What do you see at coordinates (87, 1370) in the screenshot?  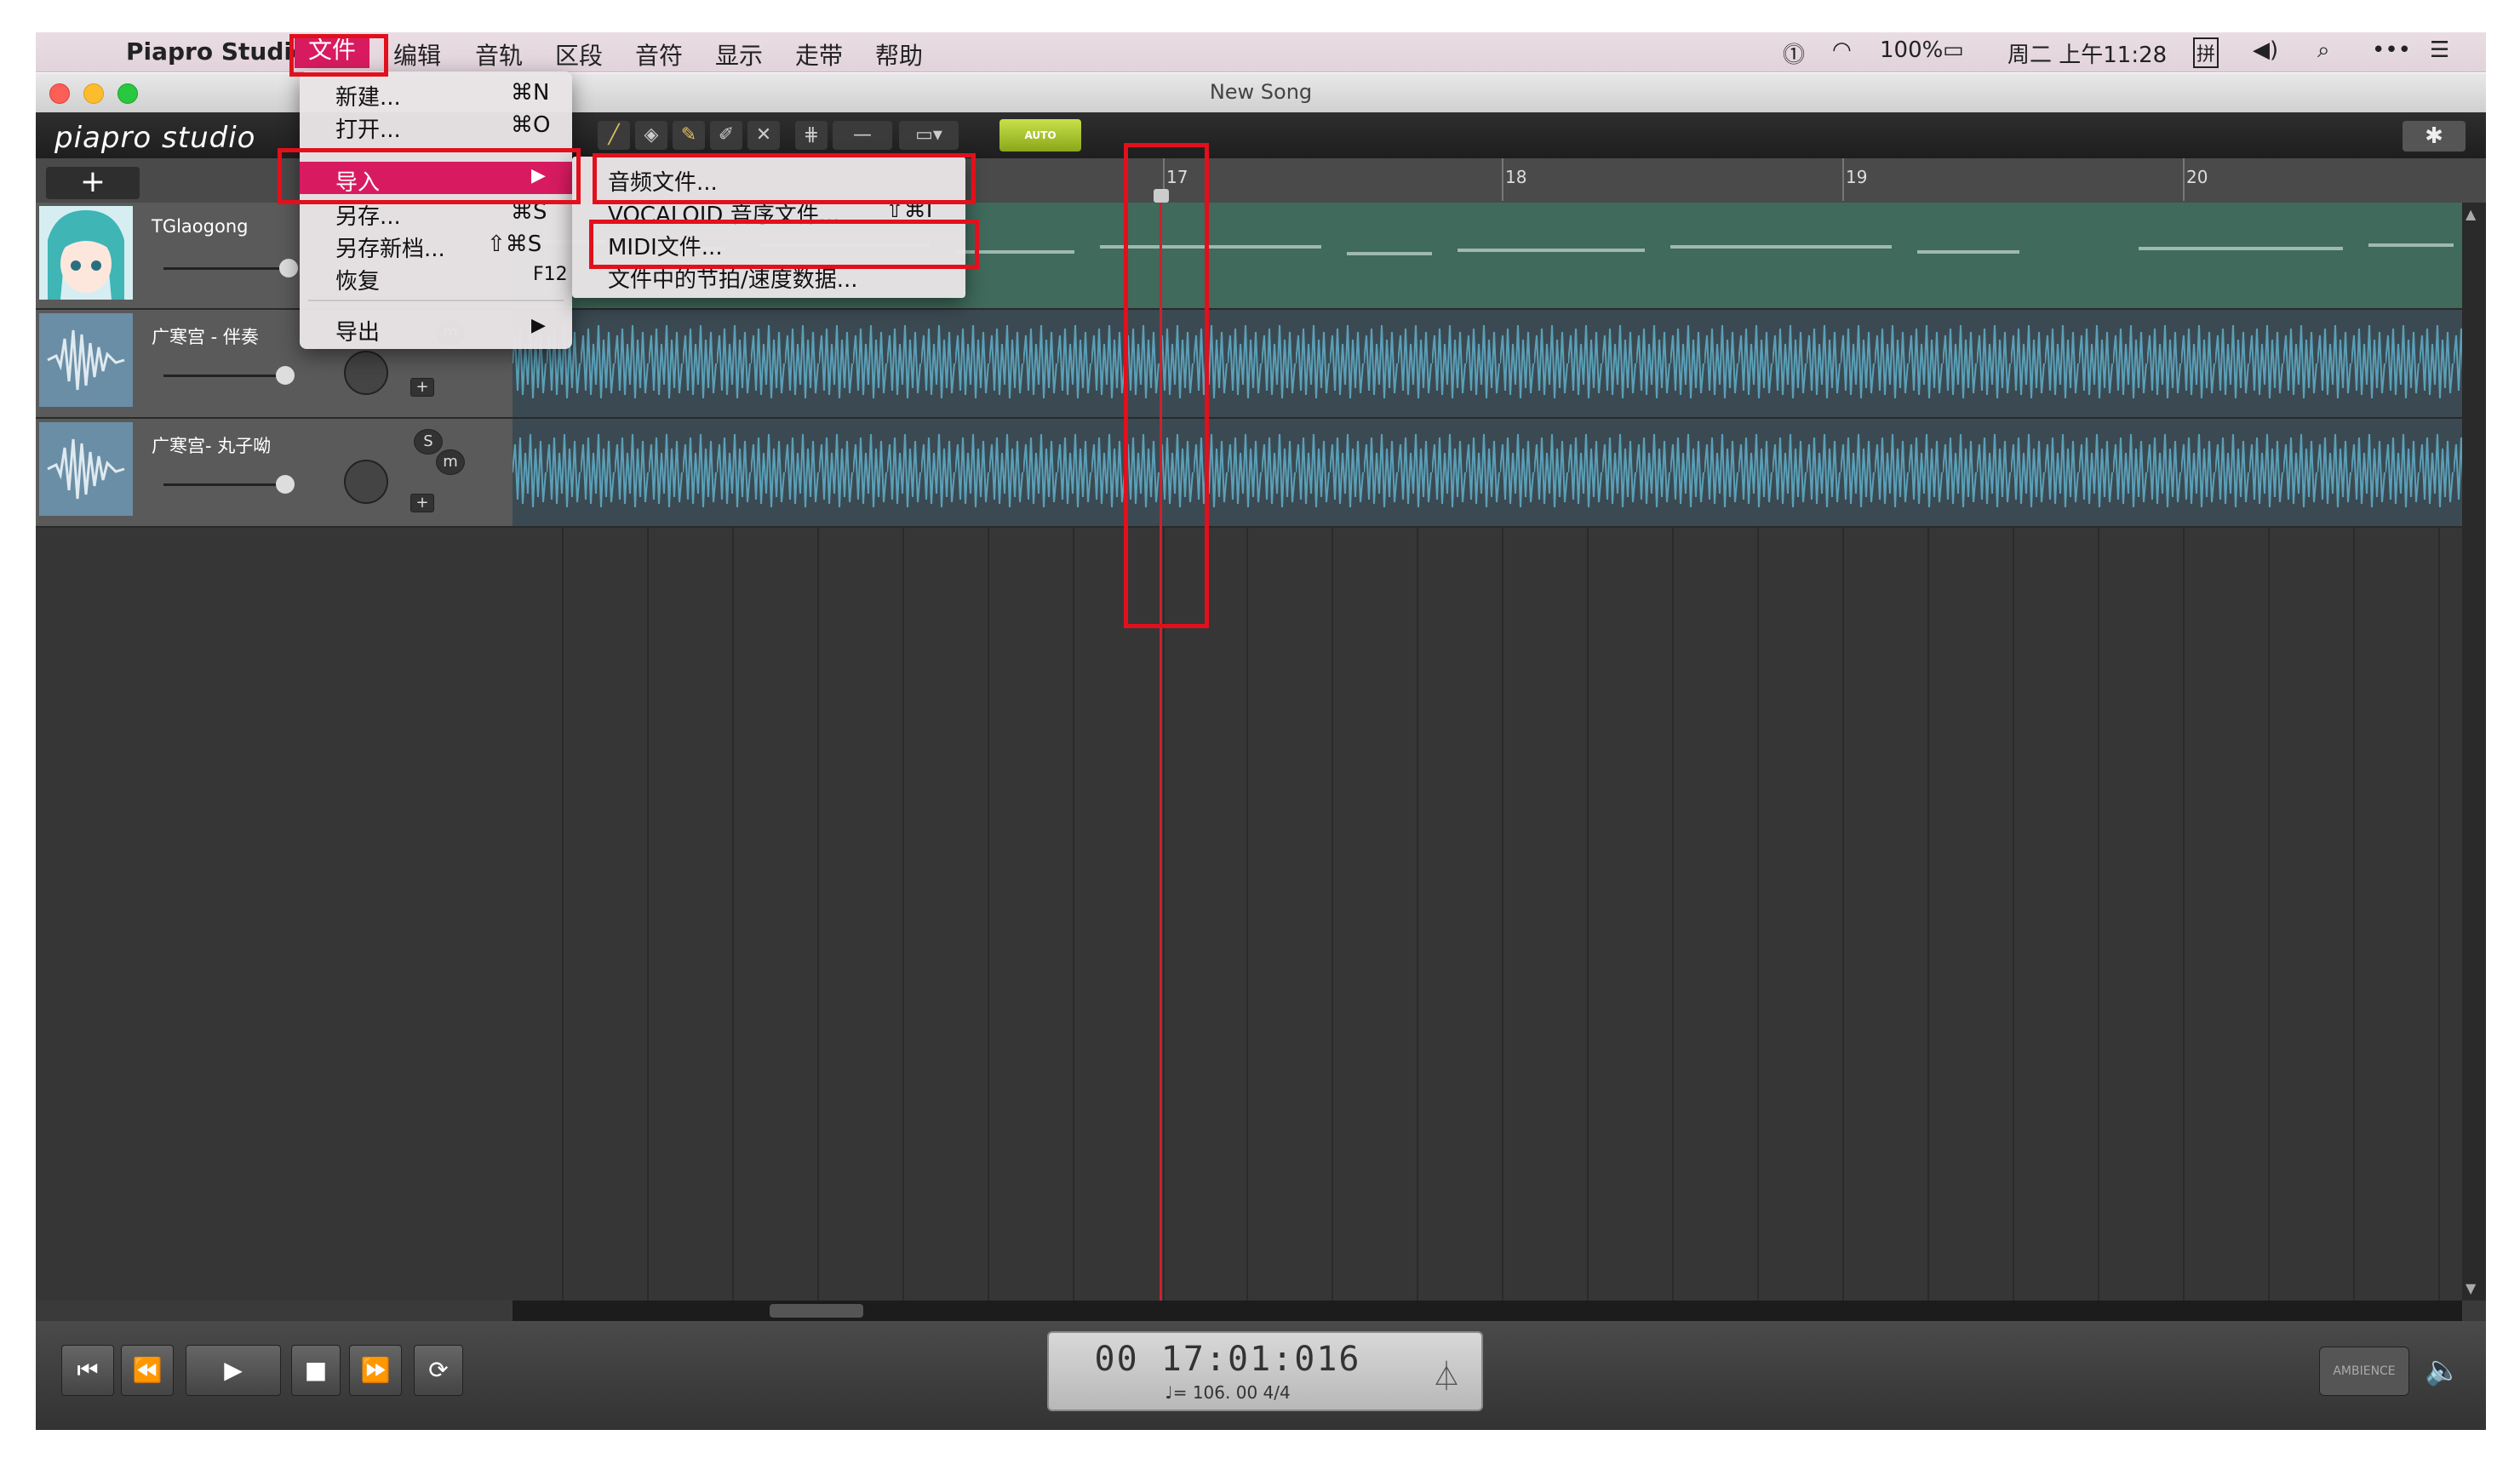 I see `go-to-start-icon: ⏮` at bounding box center [87, 1370].